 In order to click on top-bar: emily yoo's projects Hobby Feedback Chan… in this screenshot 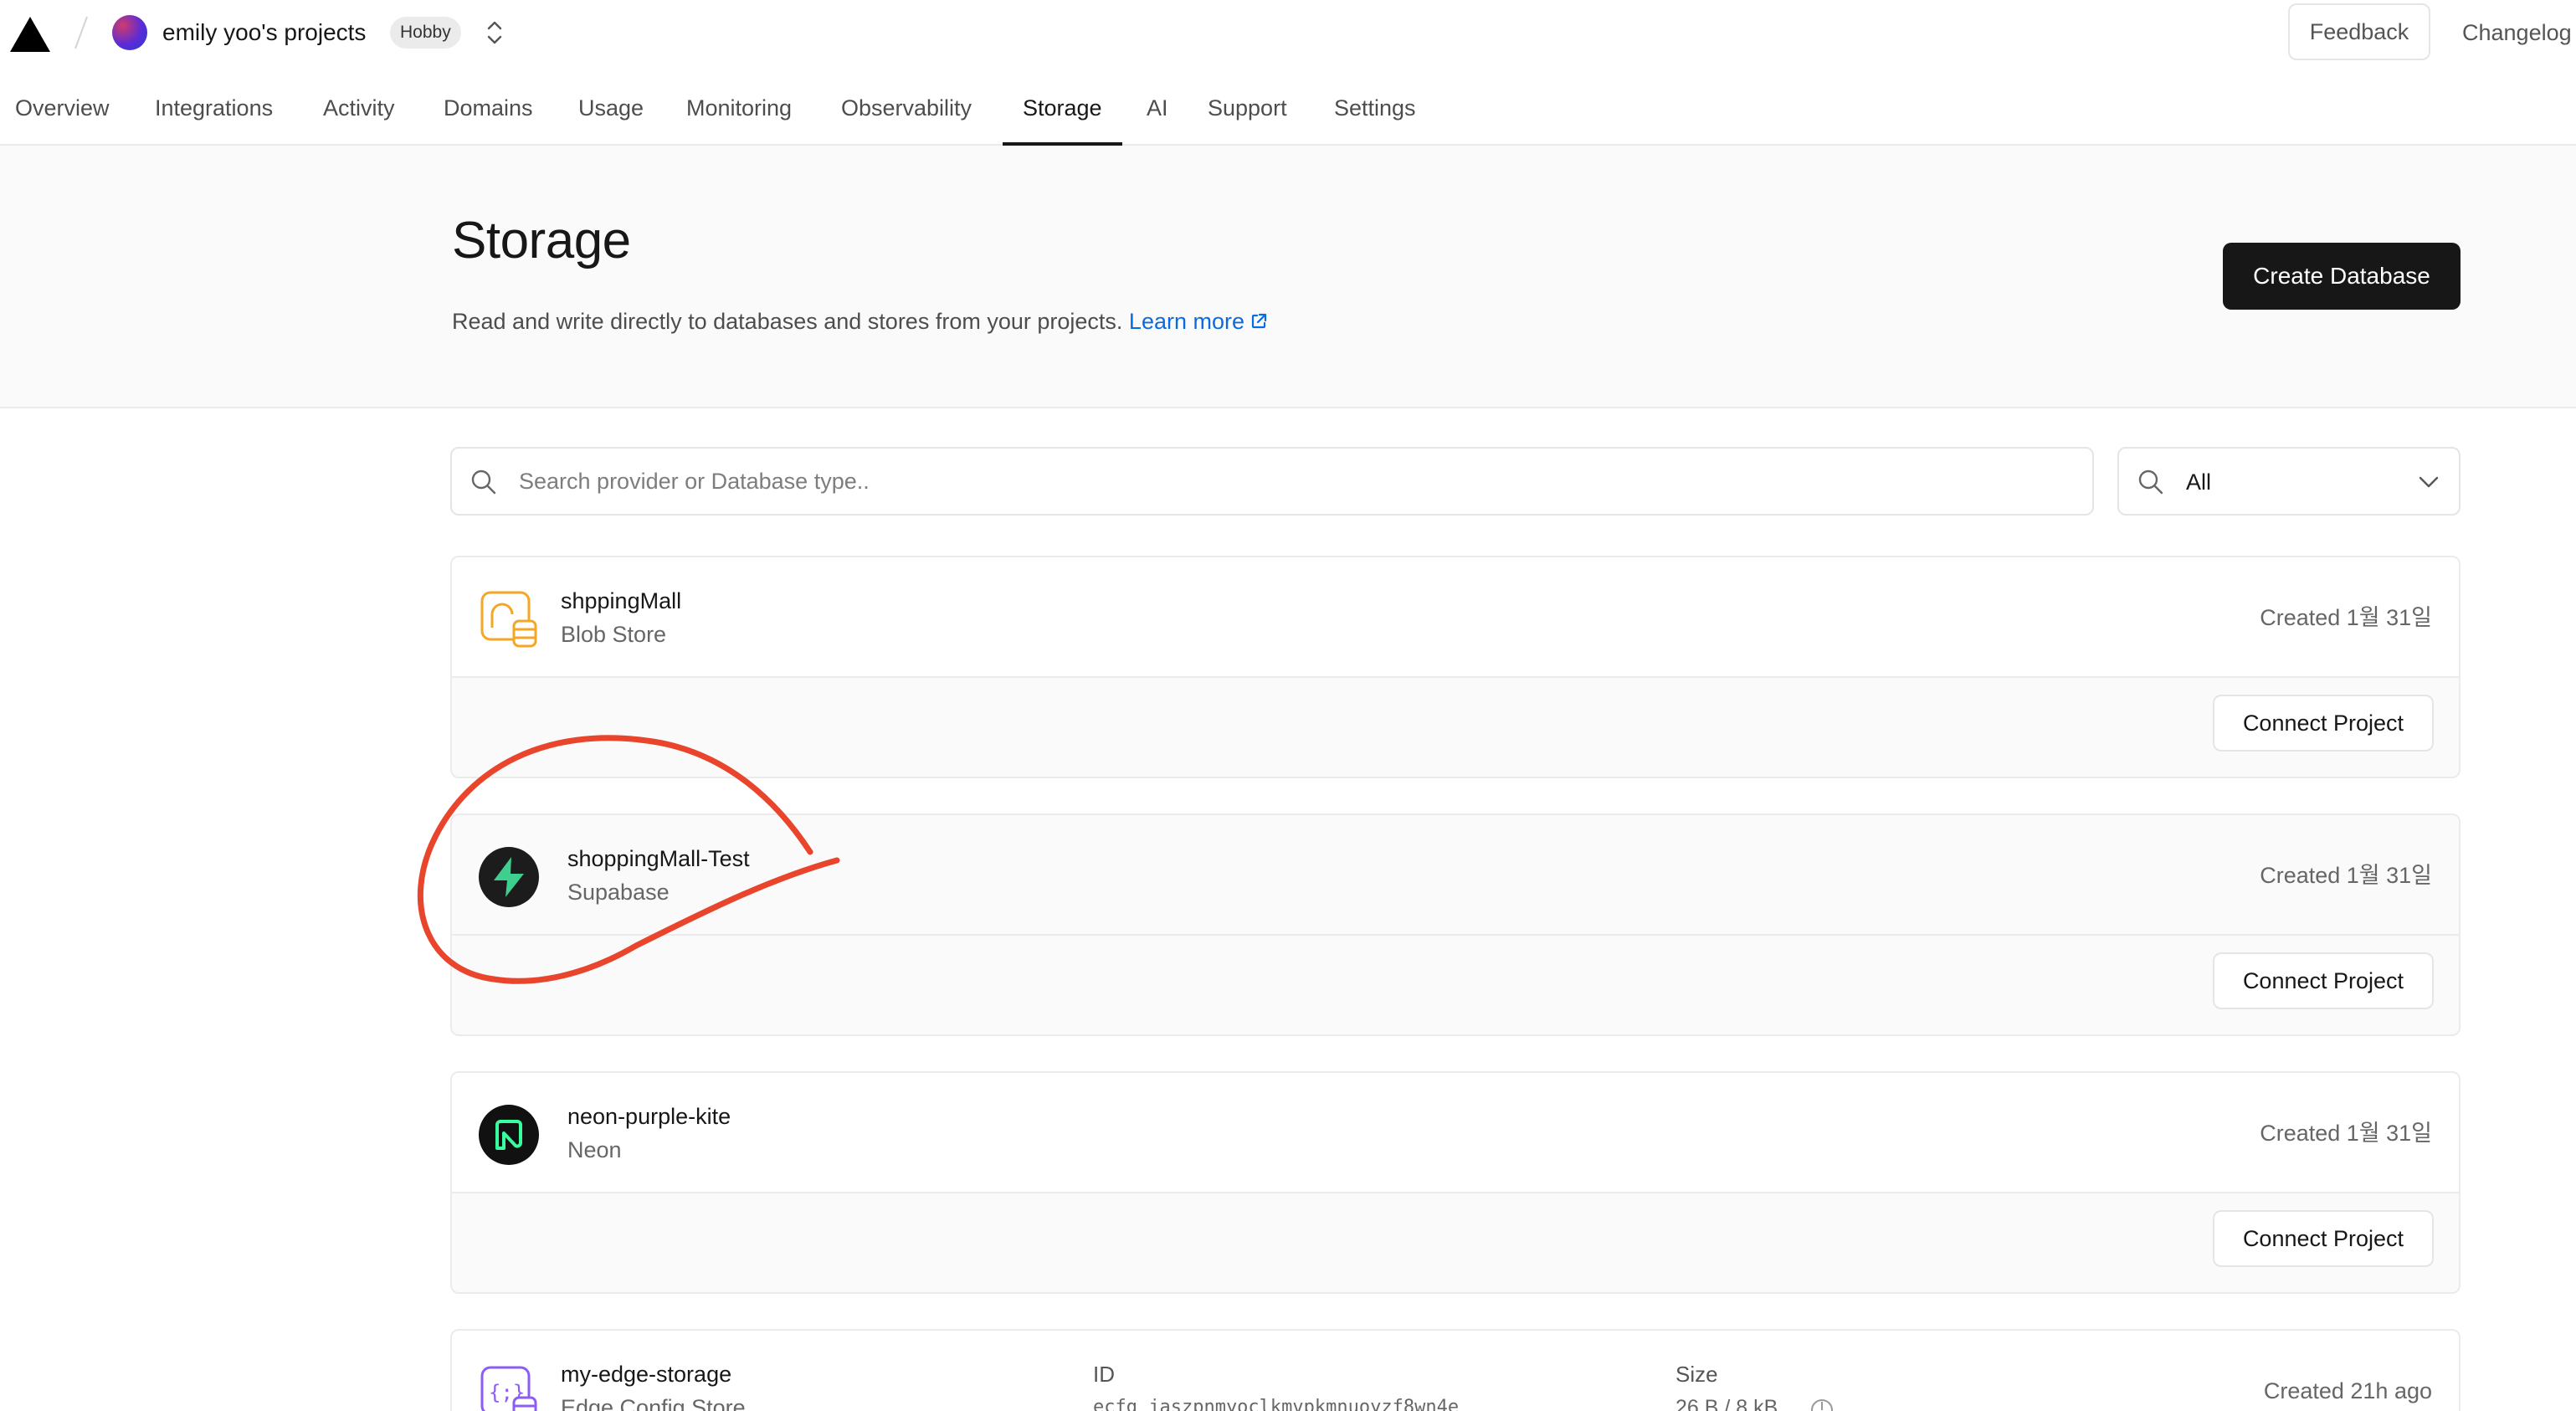, I will do `click(1288, 32)`.